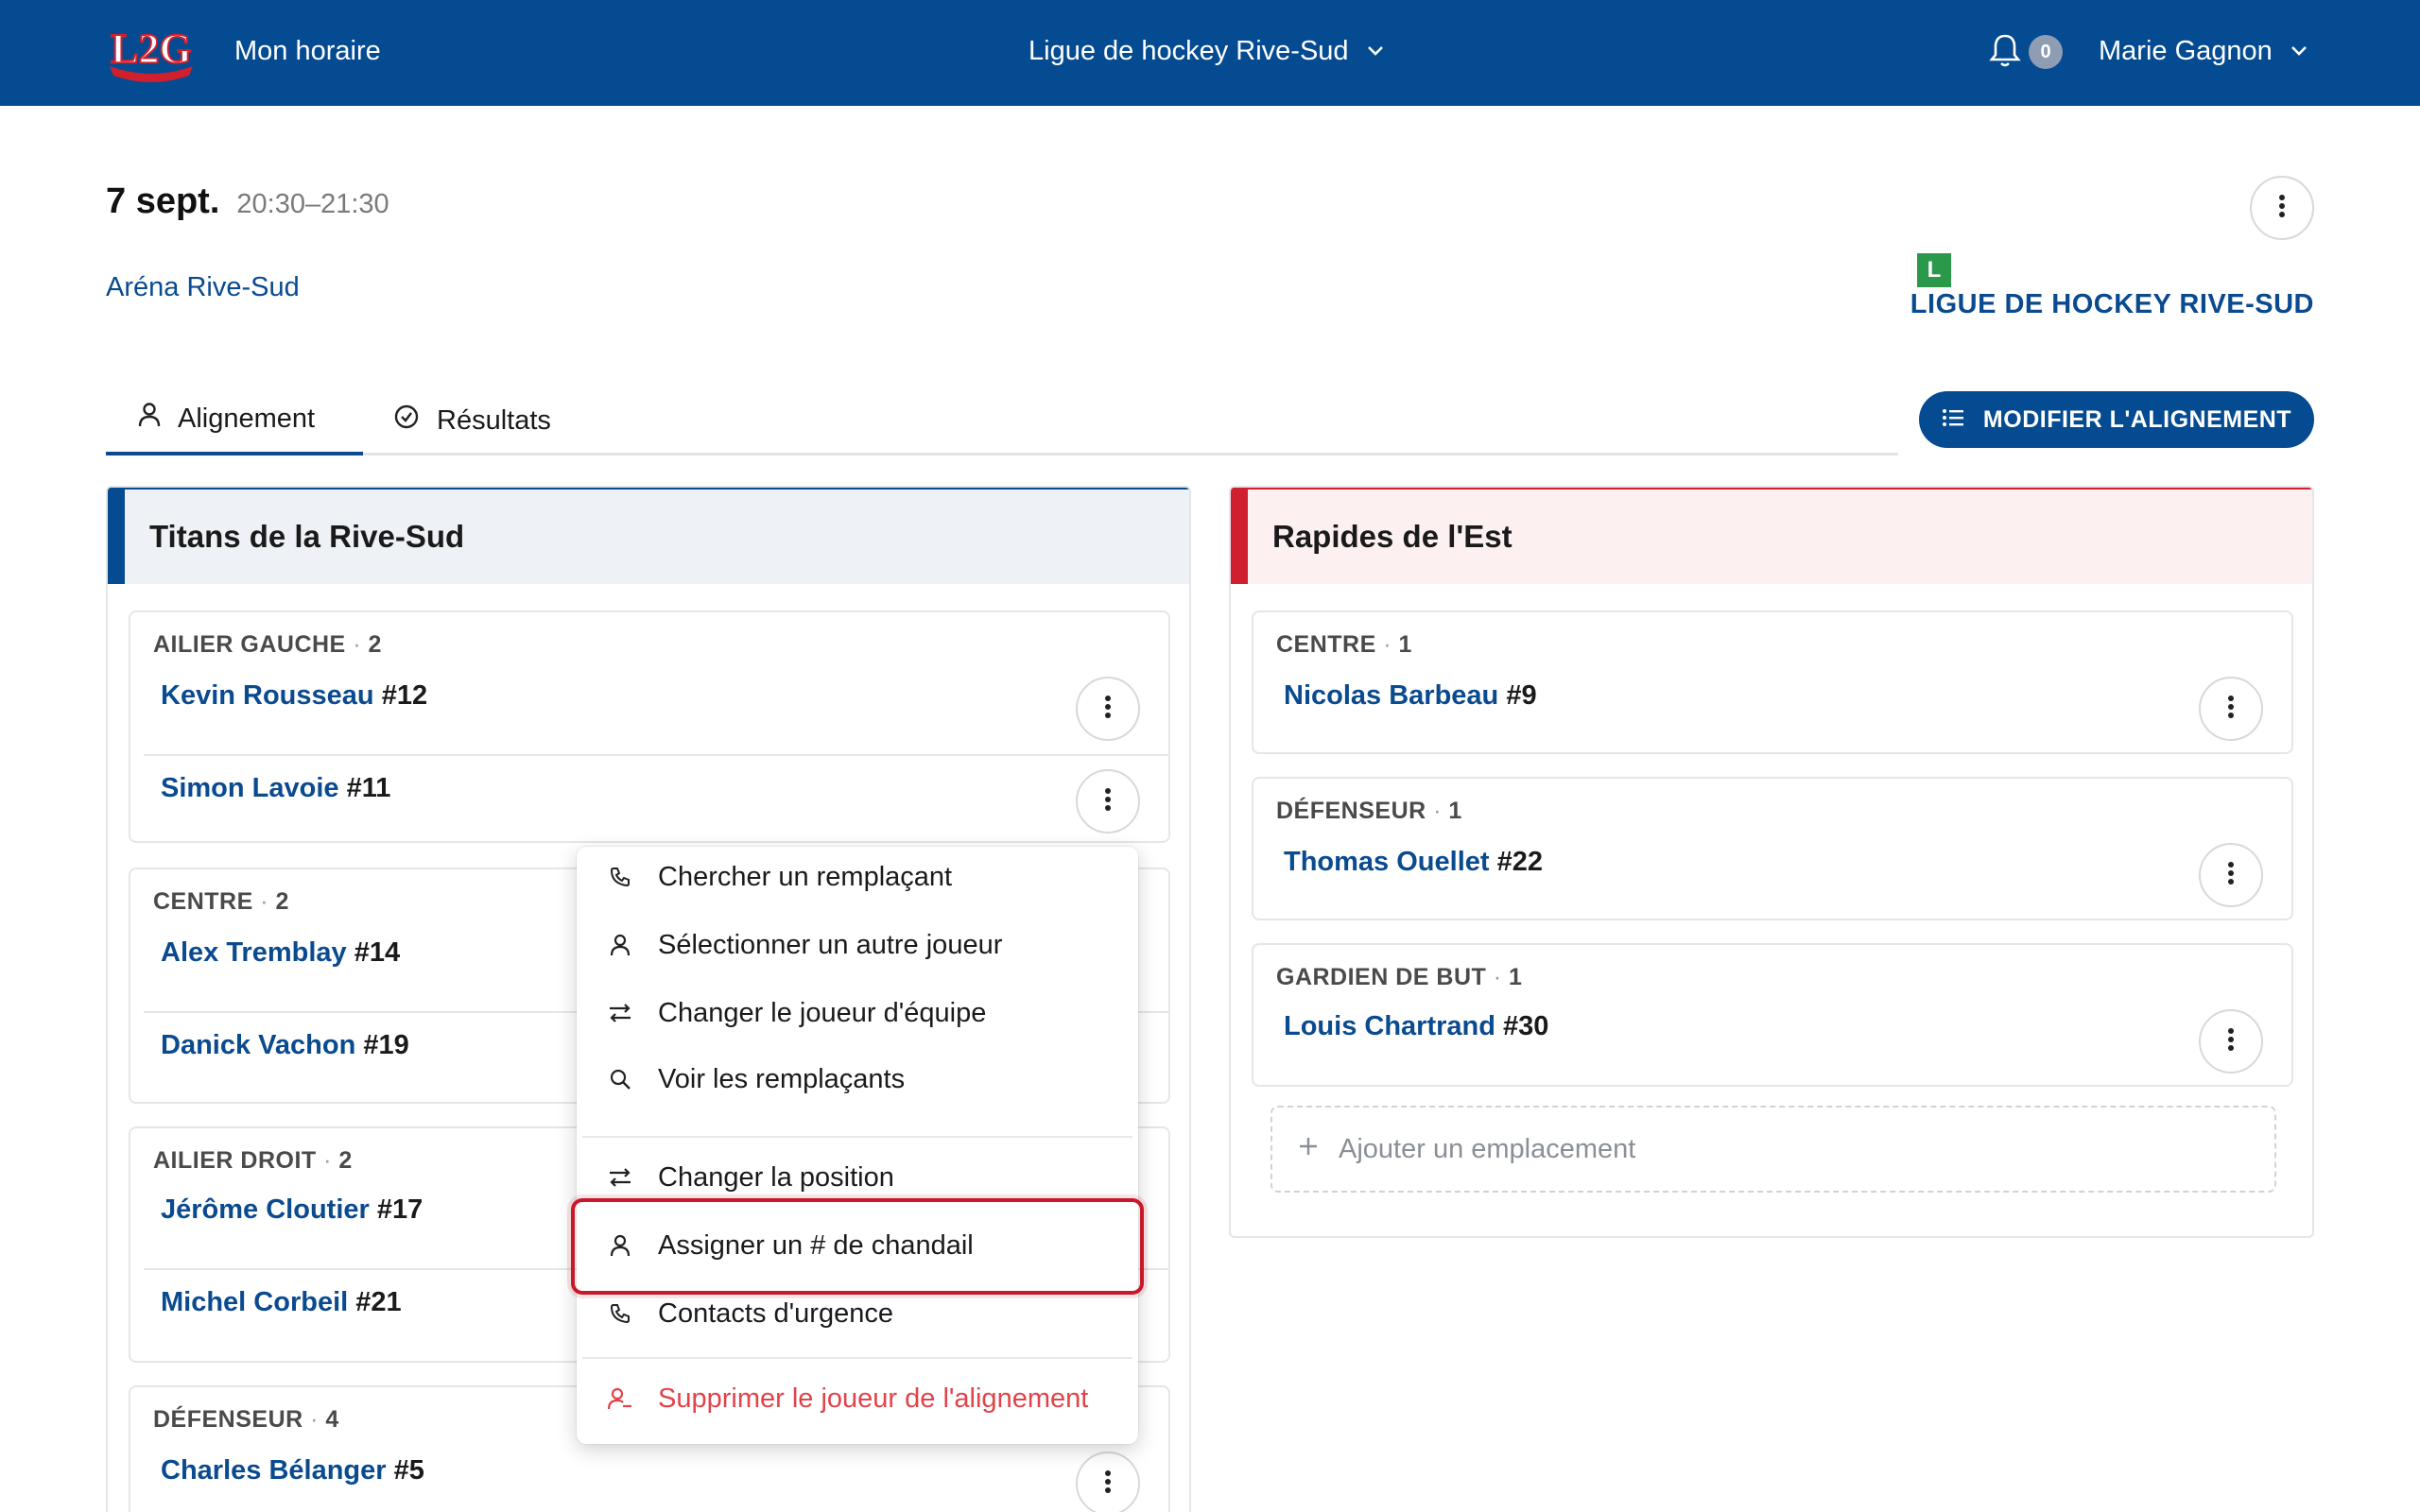 Image resolution: width=2420 pixels, height=1512 pixels. What do you see at coordinates (1526, 1026) in the screenshot?
I see `player-number: #30` at bounding box center [1526, 1026].